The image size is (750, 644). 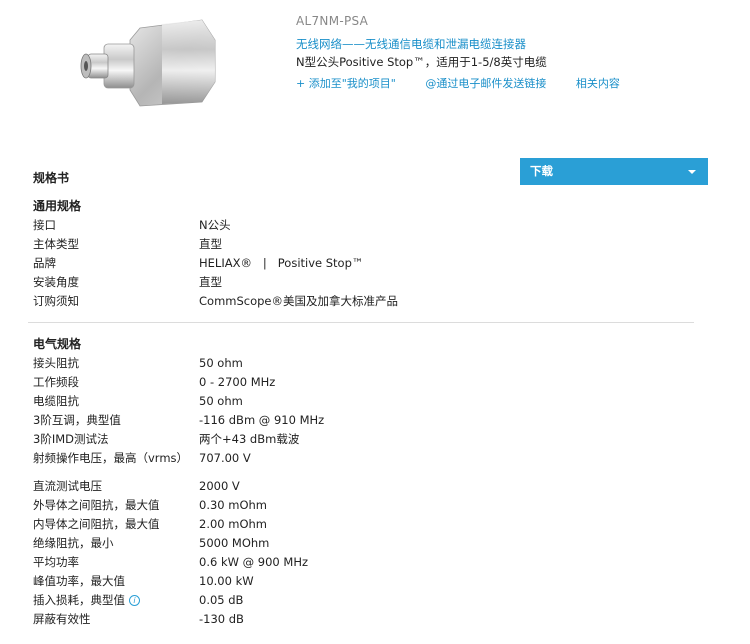 What do you see at coordinates (299, 301) in the screenshot?
I see `spec-value: CommScope®美国及加拿大标准产品` at bounding box center [299, 301].